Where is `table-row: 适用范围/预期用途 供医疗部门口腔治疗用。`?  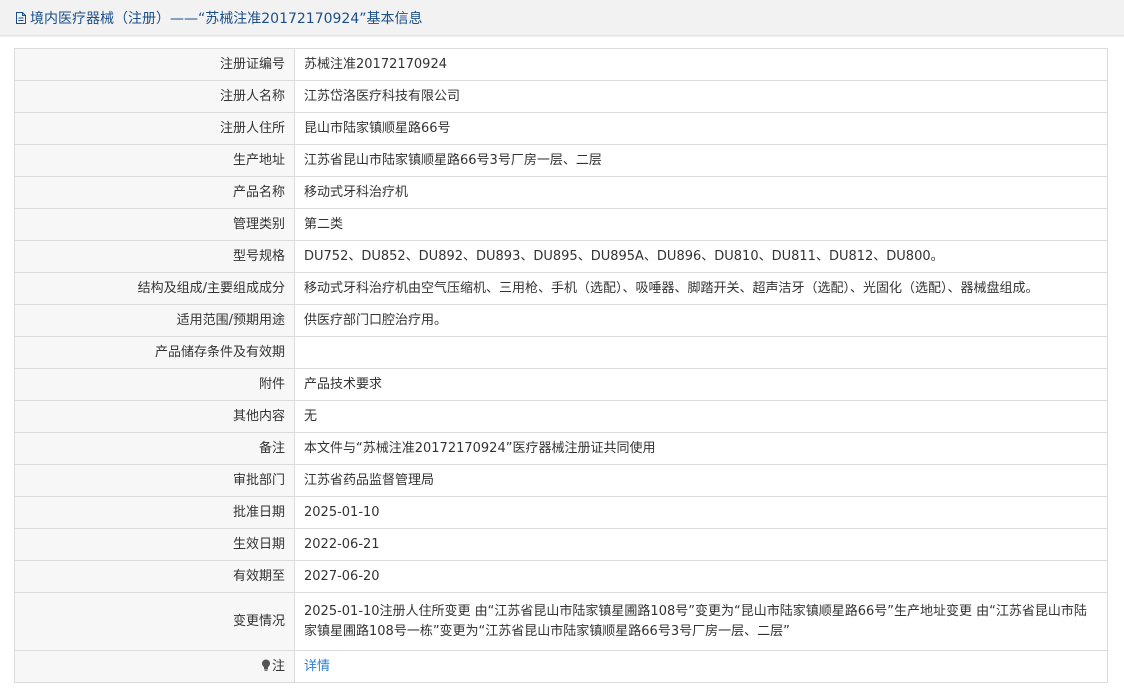 table-row: 适用范围/预期用途 供医疗部门口腔治疗用。 is located at coordinates (561, 320).